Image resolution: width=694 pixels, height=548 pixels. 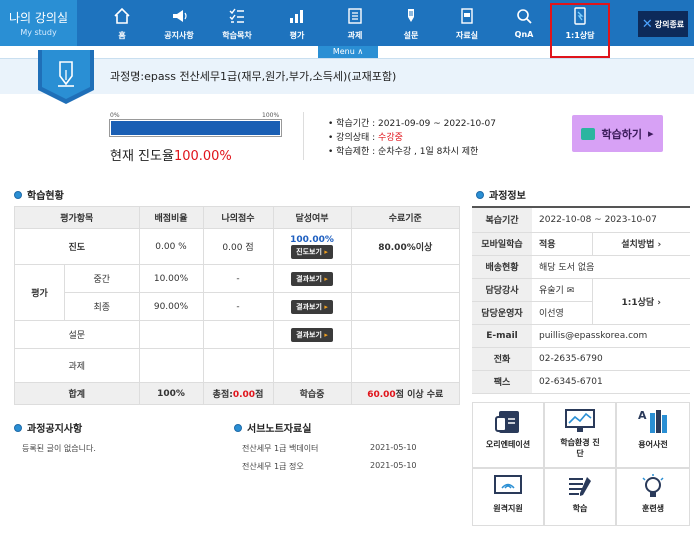 I want to click on tile-study: 학습, so click(x=580, y=497).